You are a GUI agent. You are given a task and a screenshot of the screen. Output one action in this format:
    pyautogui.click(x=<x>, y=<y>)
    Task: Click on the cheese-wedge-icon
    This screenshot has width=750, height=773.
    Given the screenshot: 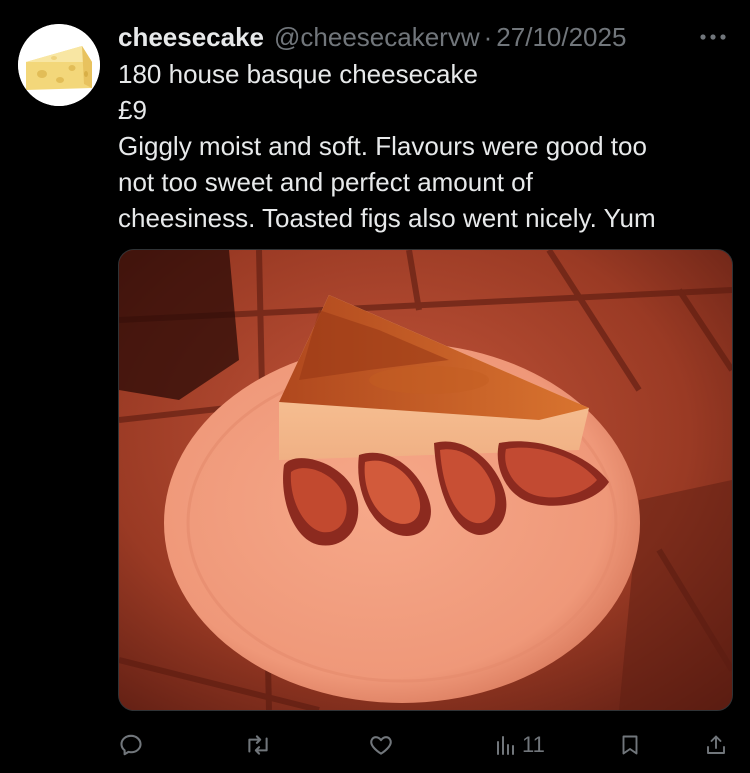 What is the action you would take?
    pyautogui.click(x=59, y=65)
    